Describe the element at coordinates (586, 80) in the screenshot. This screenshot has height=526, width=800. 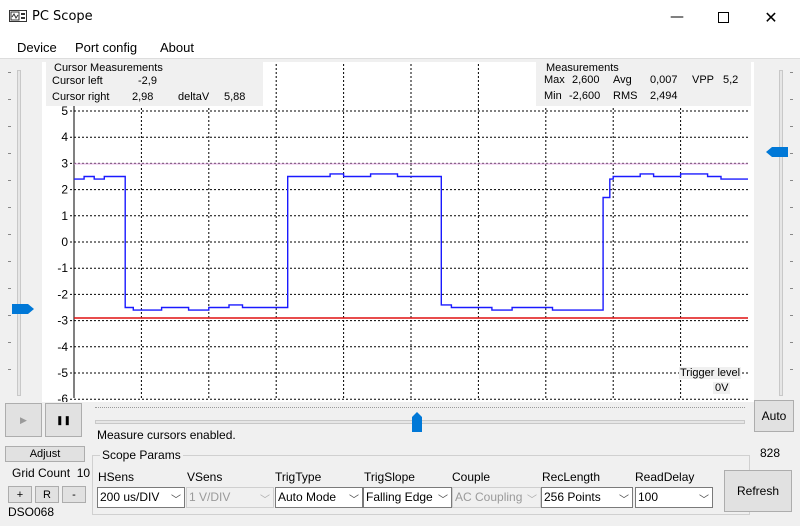
I see `max-value: 2,600` at that location.